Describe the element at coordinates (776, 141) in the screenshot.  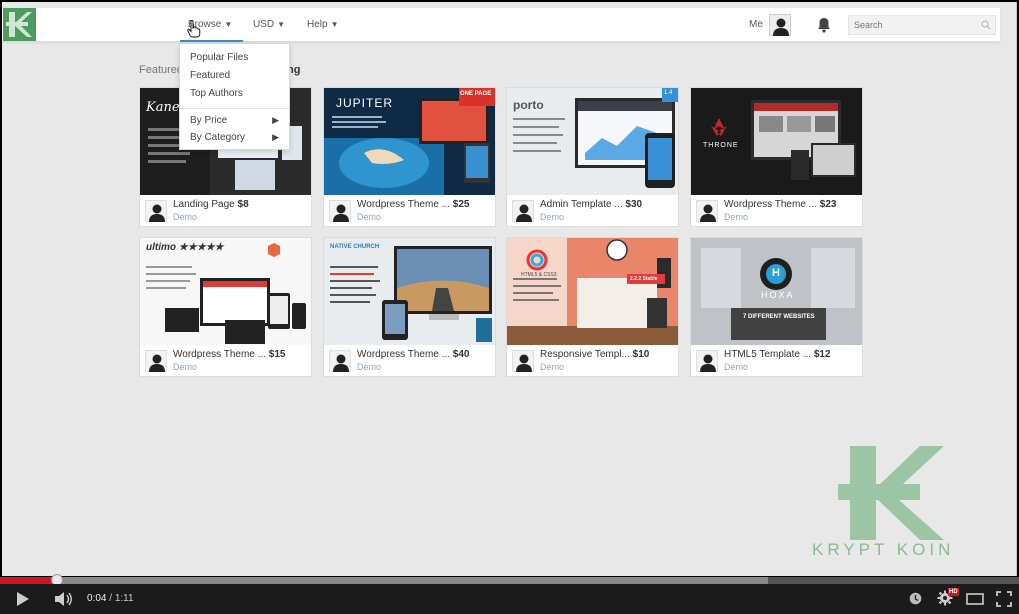
I see `product-thumbnail: THRONE` at that location.